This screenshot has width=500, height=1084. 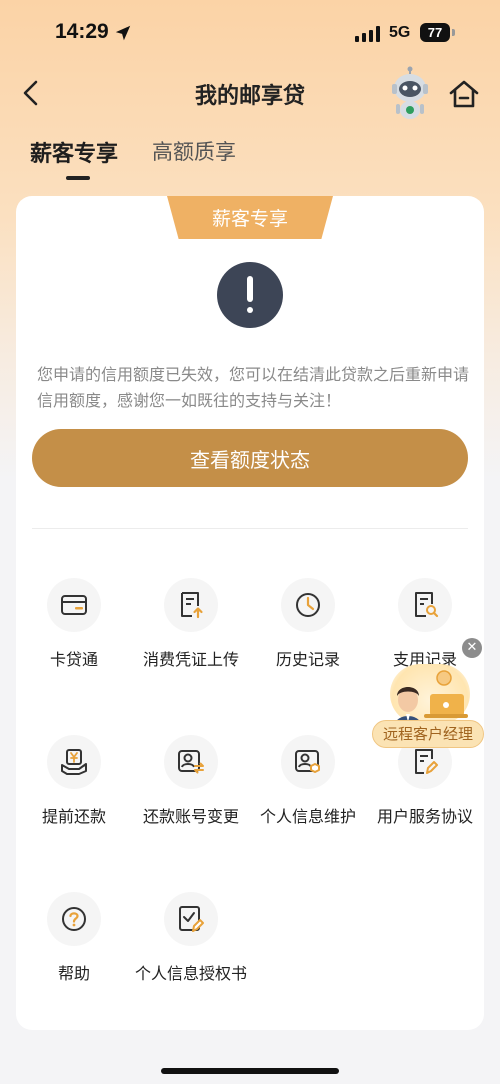 What do you see at coordinates (308, 633) in the screenshot?
I see `service-item-history: 历史记录` at bounding box center [308, 633].